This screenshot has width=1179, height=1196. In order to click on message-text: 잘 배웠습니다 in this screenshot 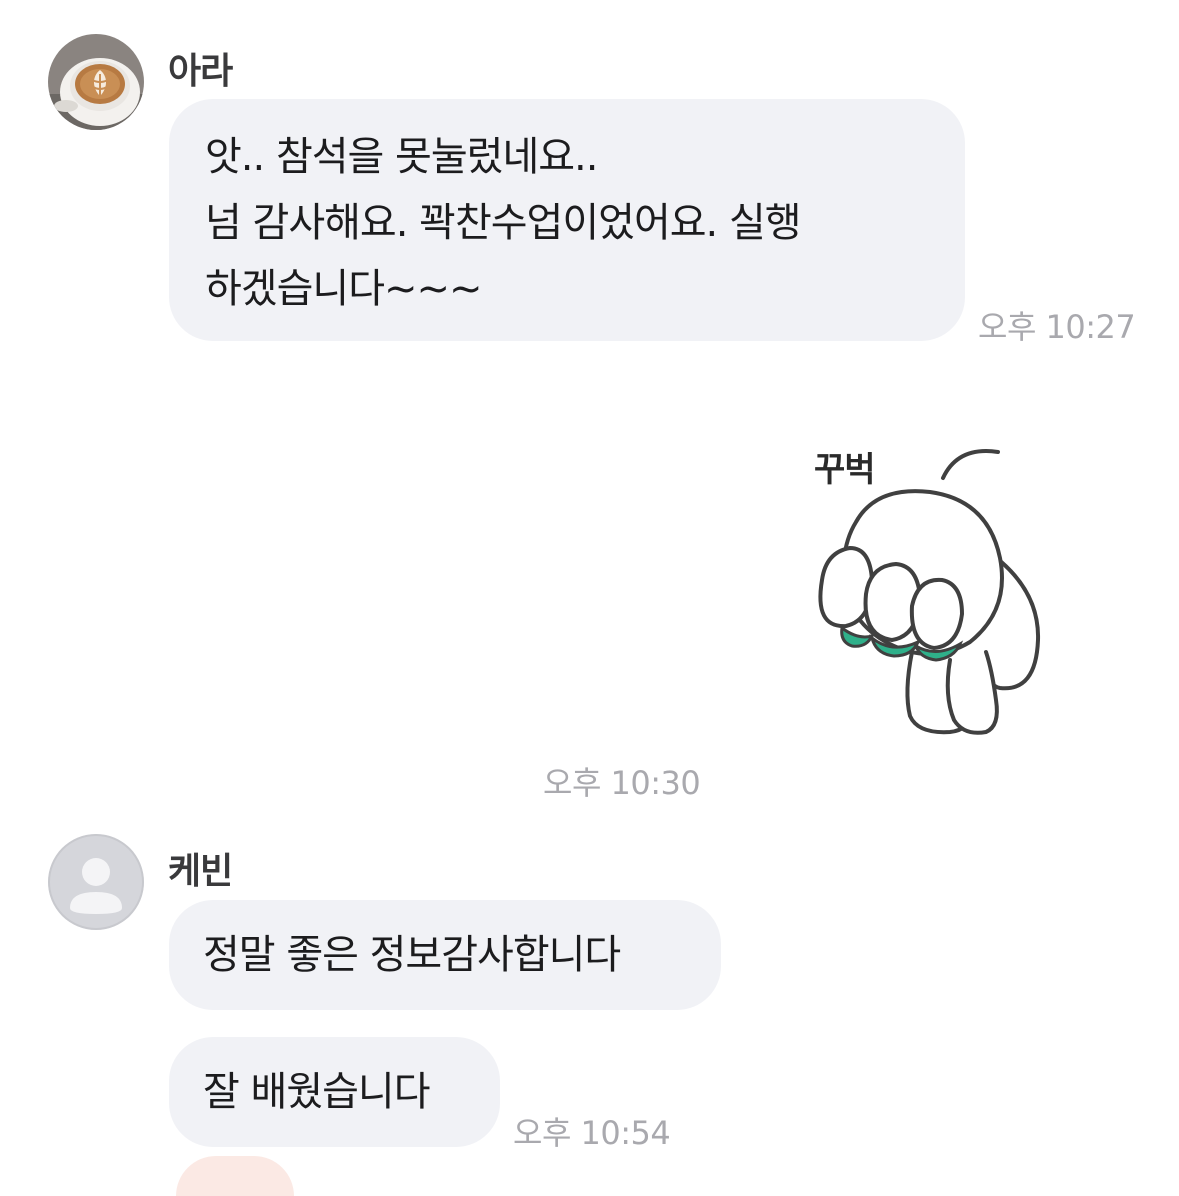, I will do `click(317, 1092)`.